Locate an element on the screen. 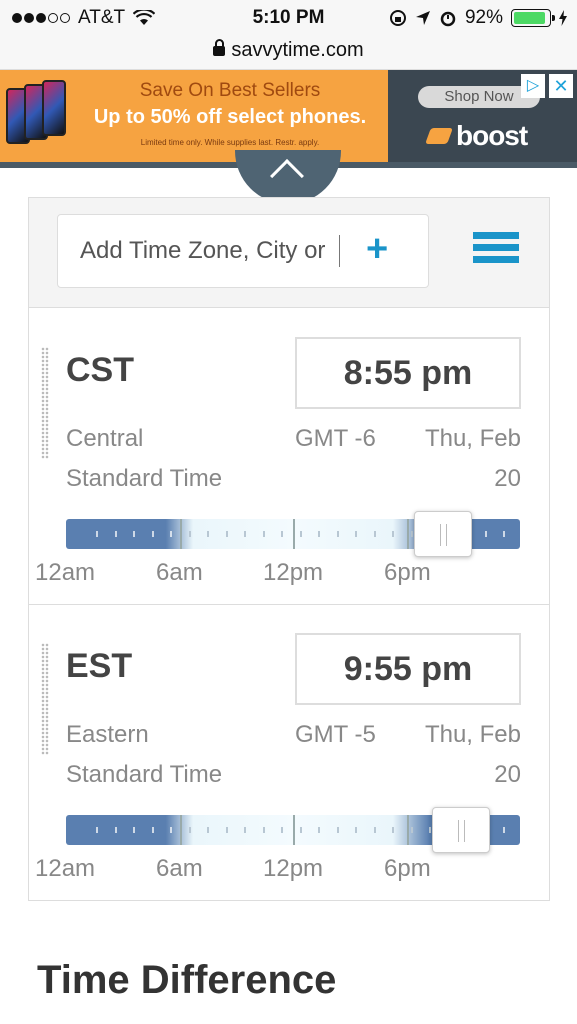 This screenshot has height=1024, width=577. ad-headline: Save On Best Sellers is located at coordinates (230, 90).